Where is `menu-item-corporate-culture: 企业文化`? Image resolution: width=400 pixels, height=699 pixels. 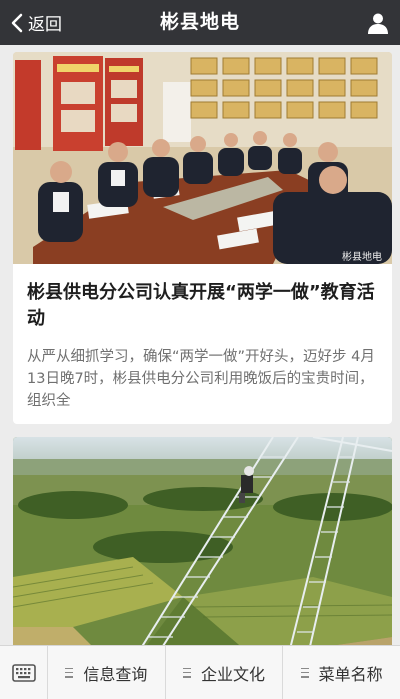
menu-item-corporate-culture: 企业文化 is located at coordinates (225, 672).